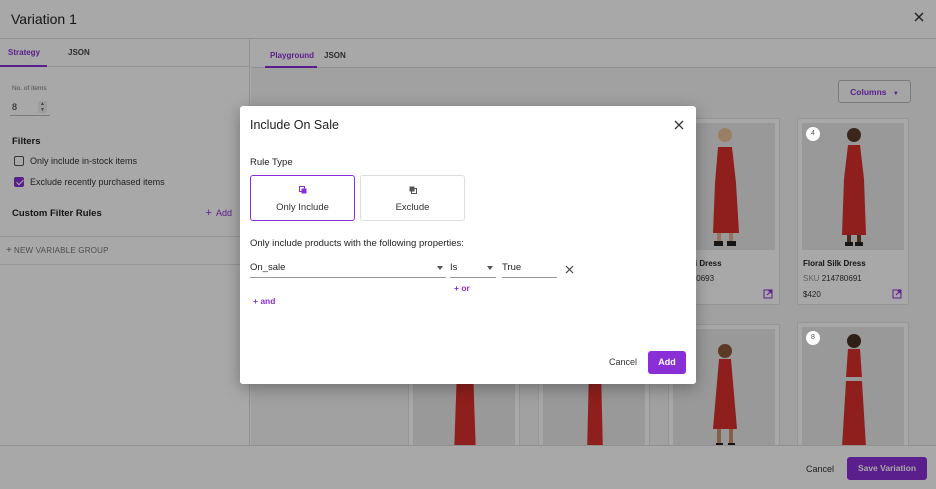  Describe the element at coordinates (412, 207) in the screenshot. I see `option-label: Exclude` at that location.